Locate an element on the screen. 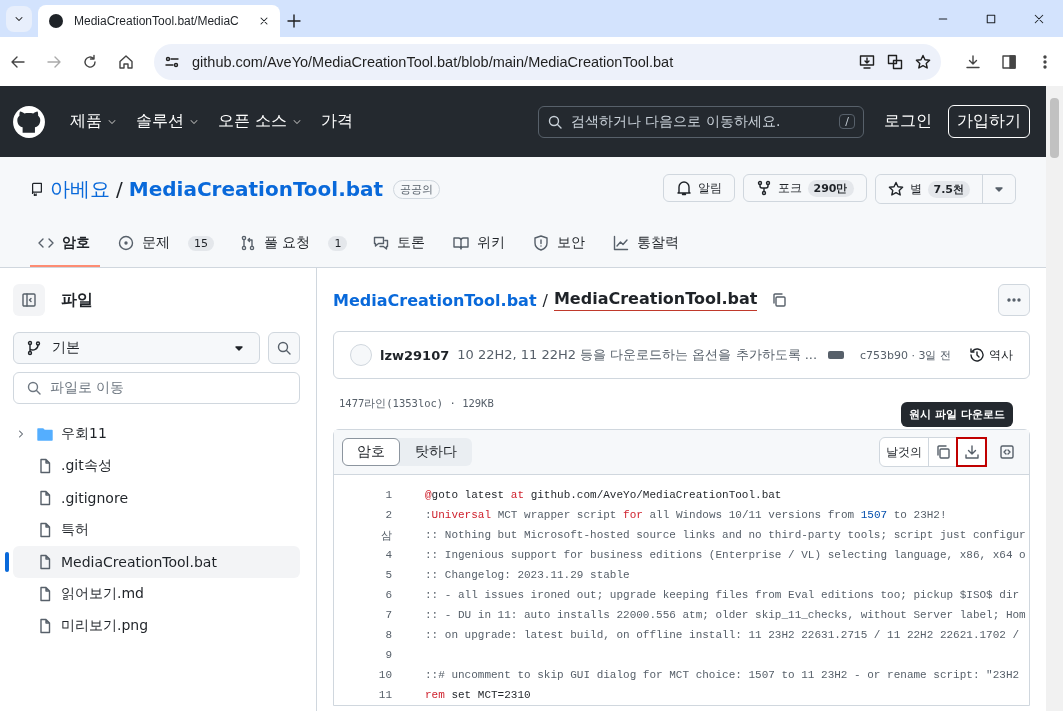  repo-icon is located at coordinates (37, 189).